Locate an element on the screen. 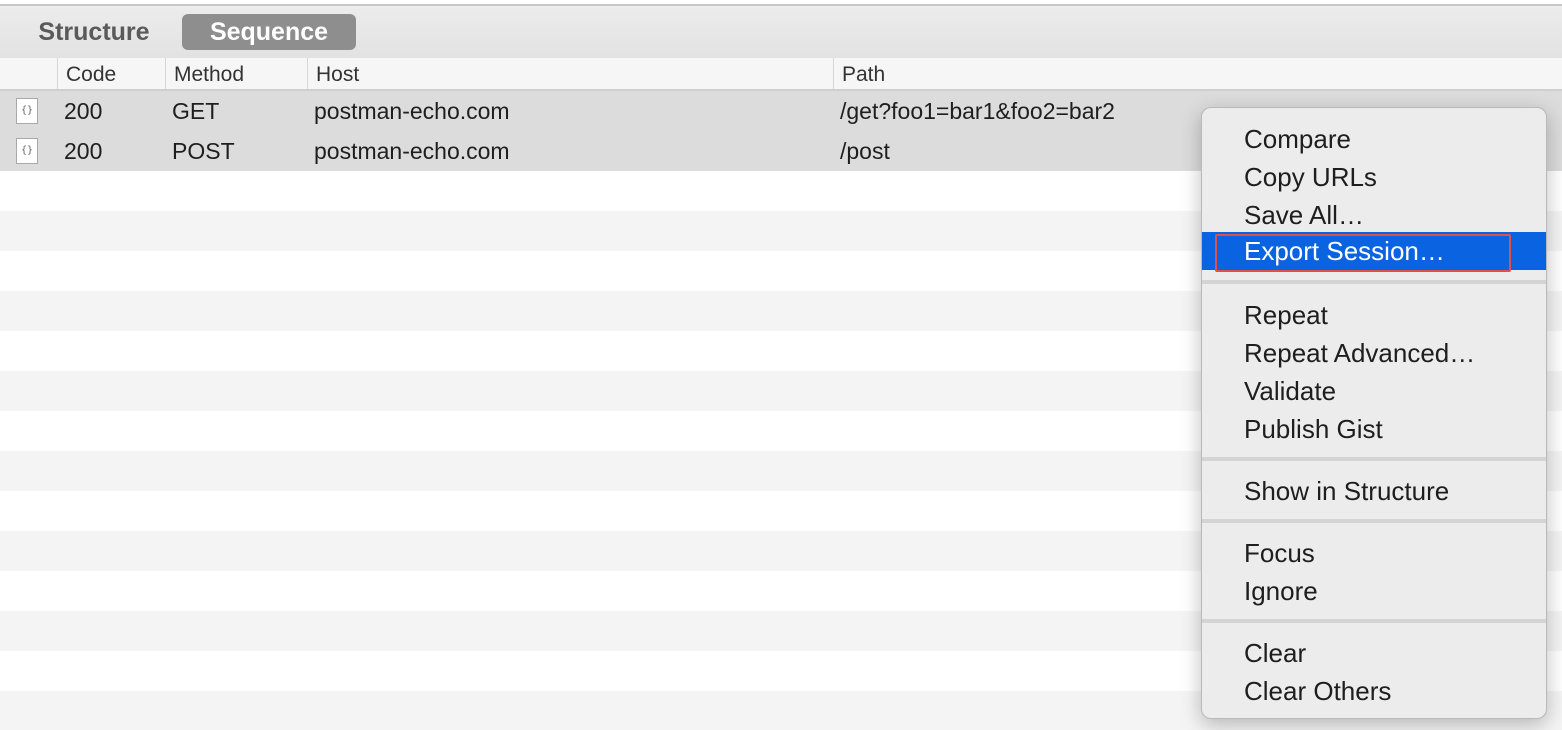 The image size is (1562, 730). cell-path: /get?foo1=bar1&foo2=bar2 is located at coordinates (977, 111).